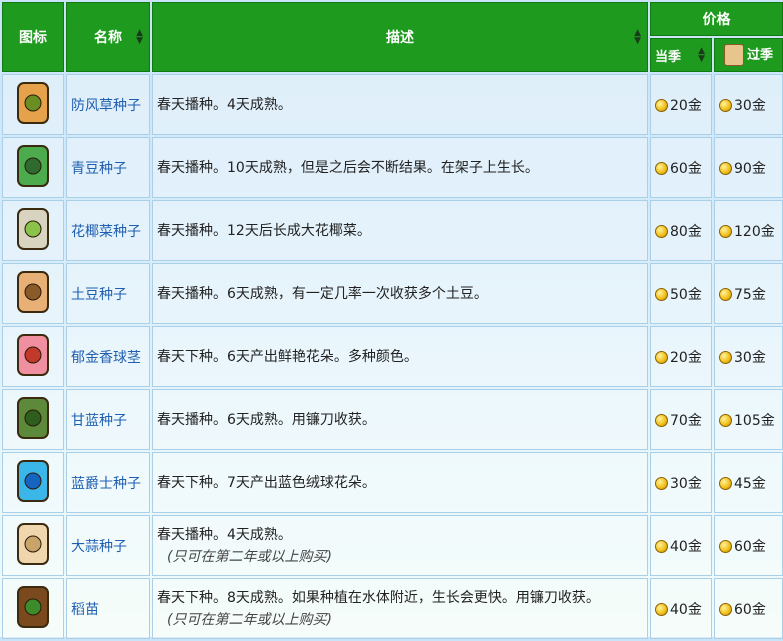 Image resolution: width=783 pixels, height=641 pixels. What do you see at coordinates (748, 293) in the screenshot?
I see `out-season-price: 75金` at bounding box center [748, 293].